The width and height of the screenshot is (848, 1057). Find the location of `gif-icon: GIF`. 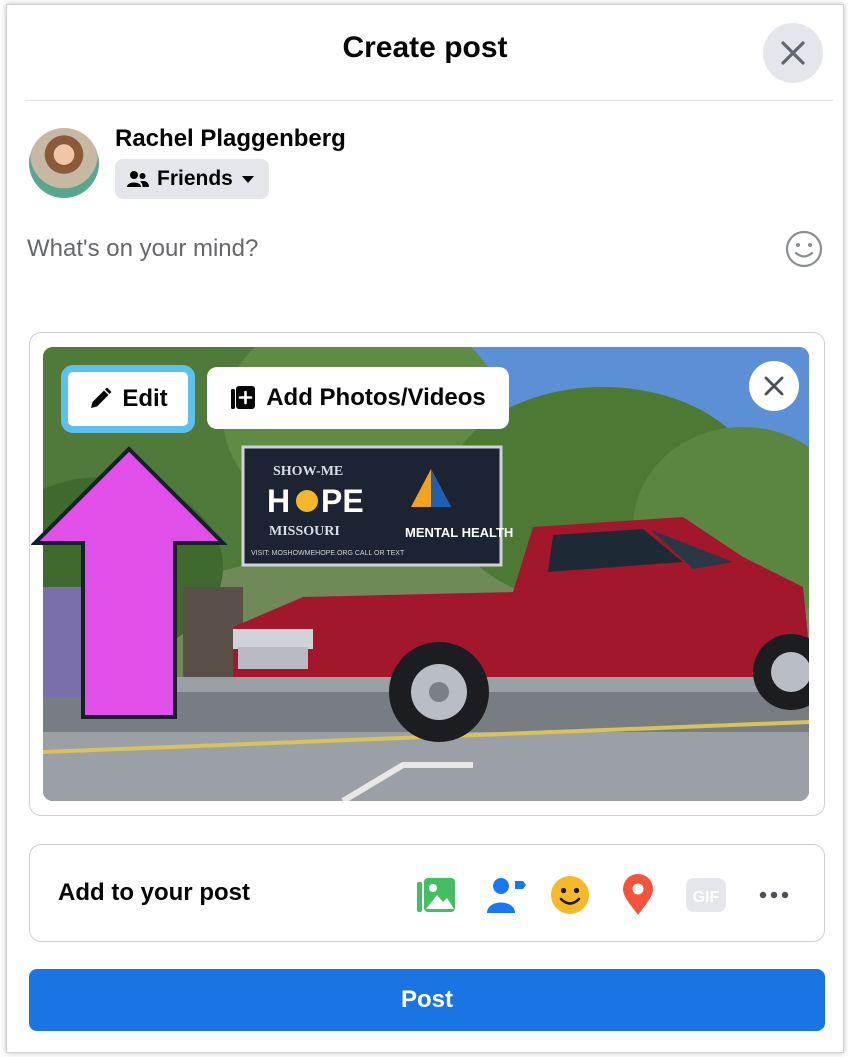

gif-icon: GIF is located at coordinates (706, 895).